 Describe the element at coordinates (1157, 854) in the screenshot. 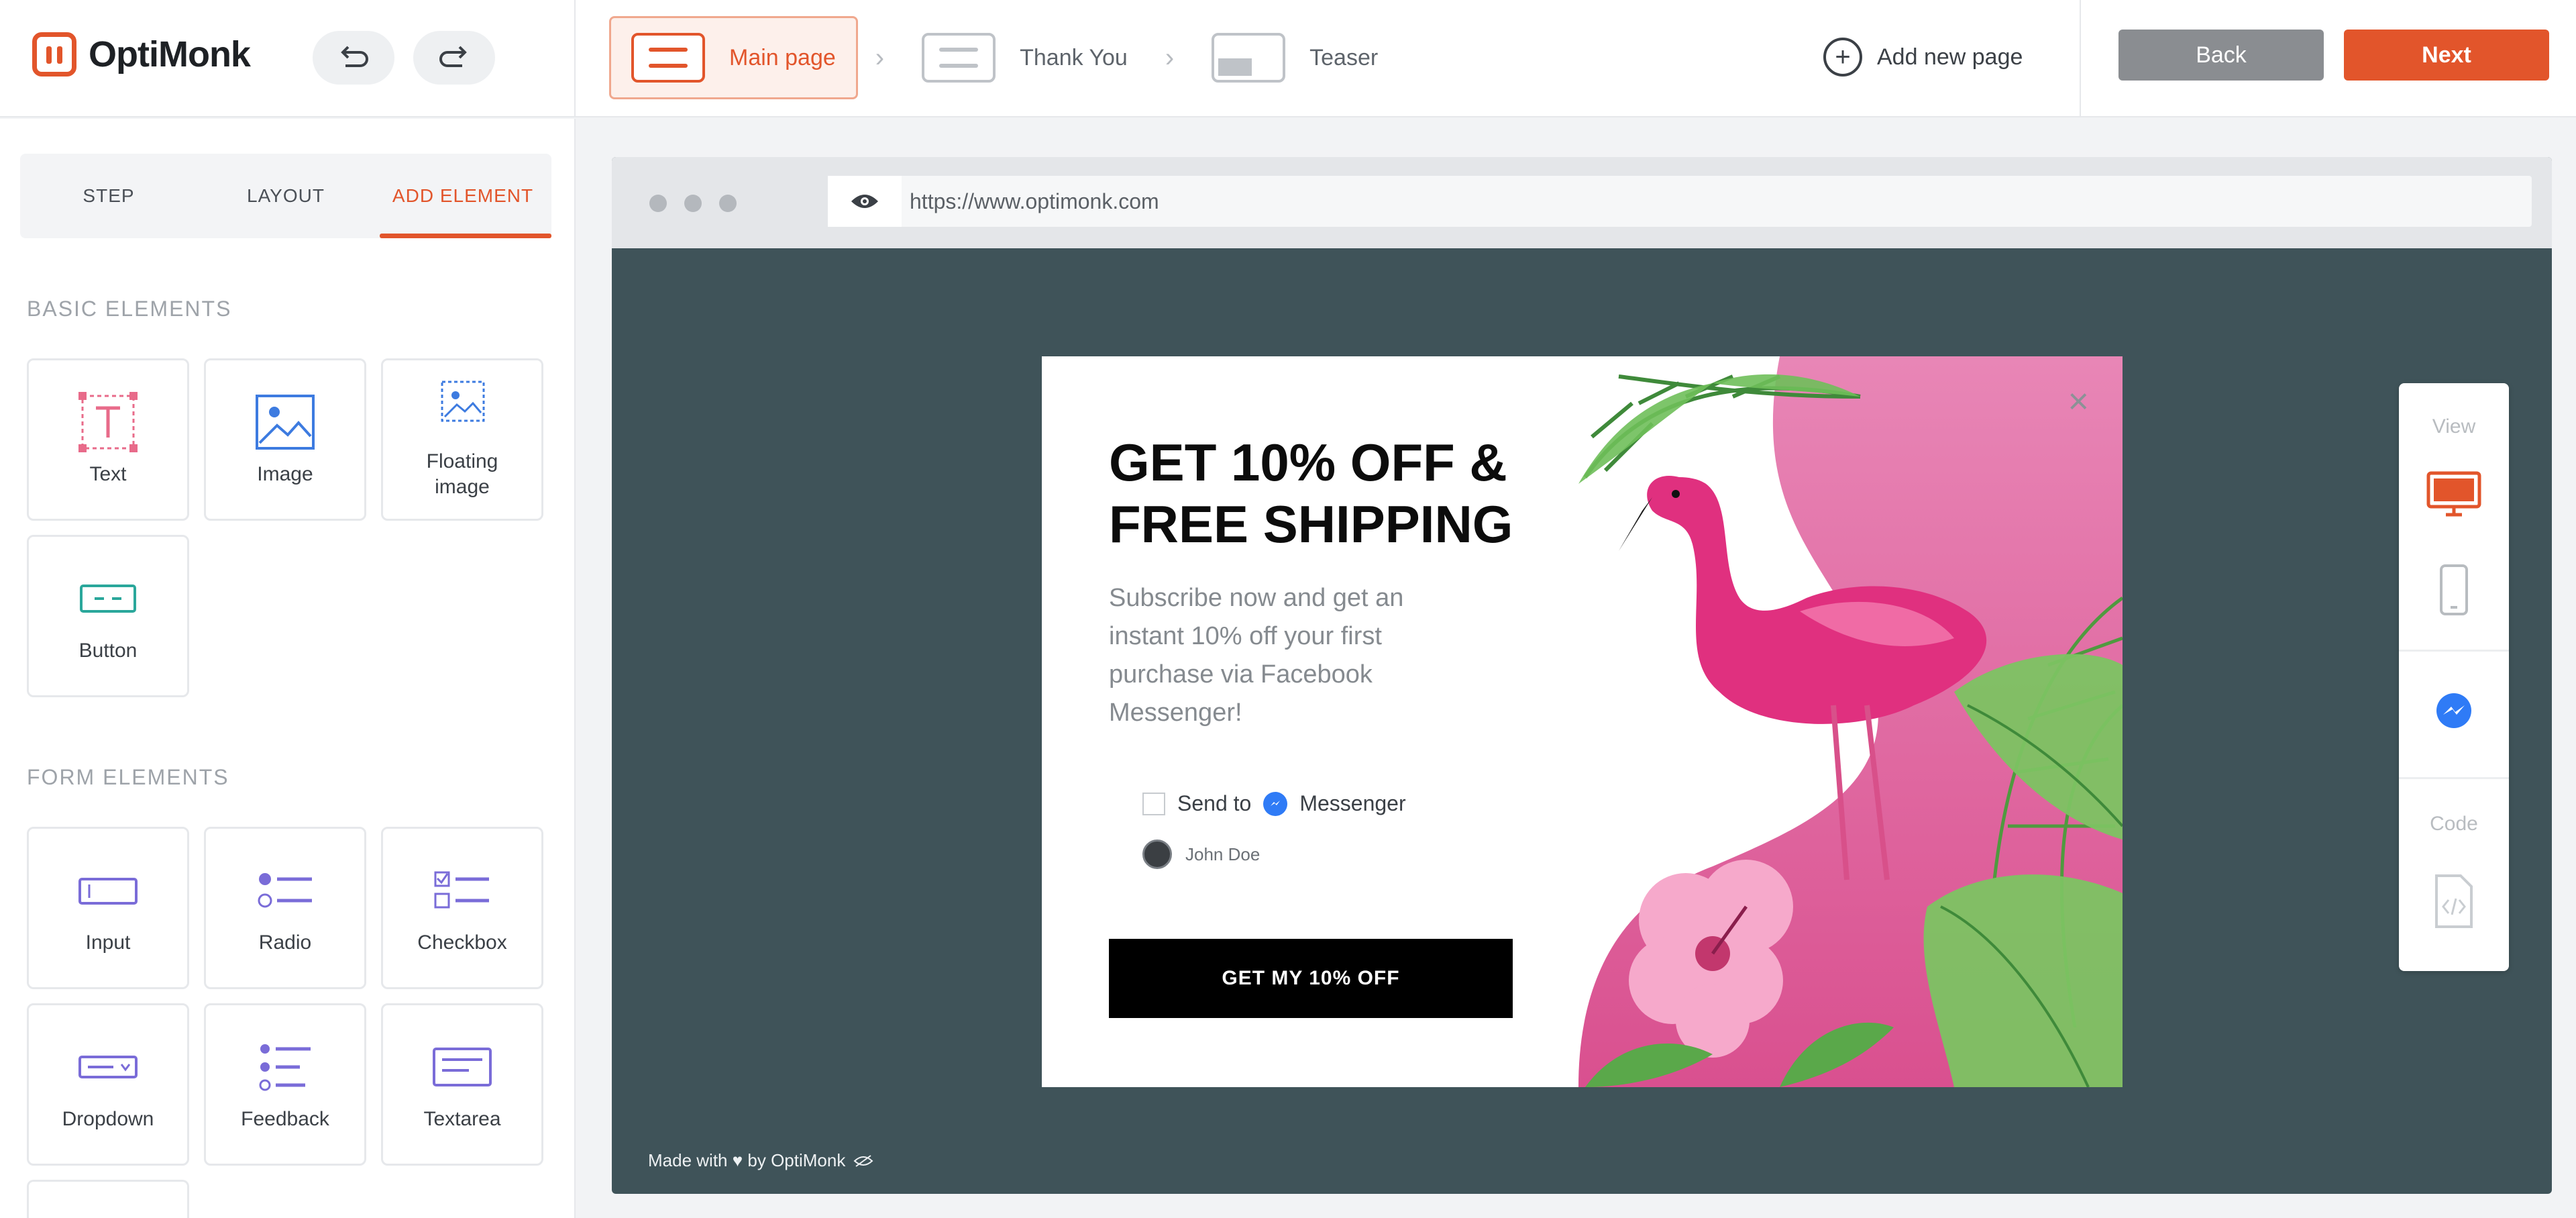

I see `avatar` at that location.